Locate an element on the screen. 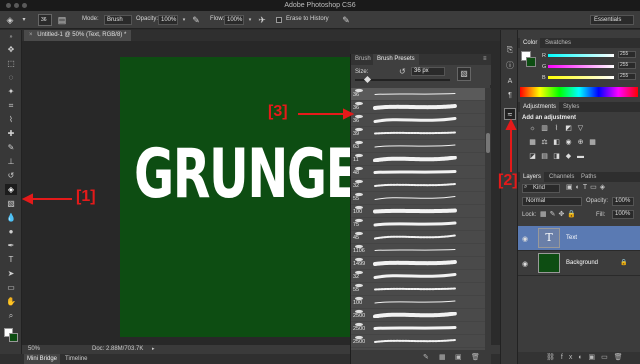  annotation-label-3: [3] is located at coordinates (278, 111).